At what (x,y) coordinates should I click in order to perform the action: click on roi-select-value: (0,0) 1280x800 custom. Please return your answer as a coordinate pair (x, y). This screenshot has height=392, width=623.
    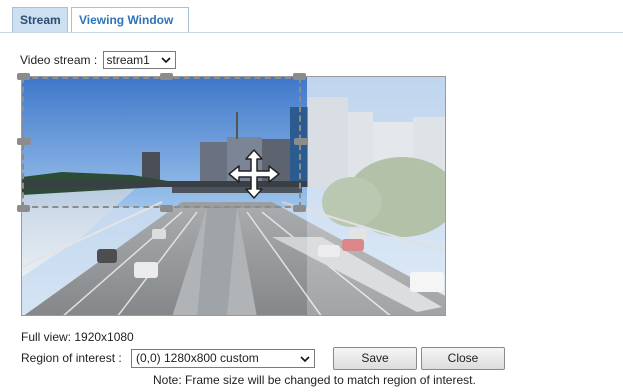
    Looking at the image, I should click on (197, 358).